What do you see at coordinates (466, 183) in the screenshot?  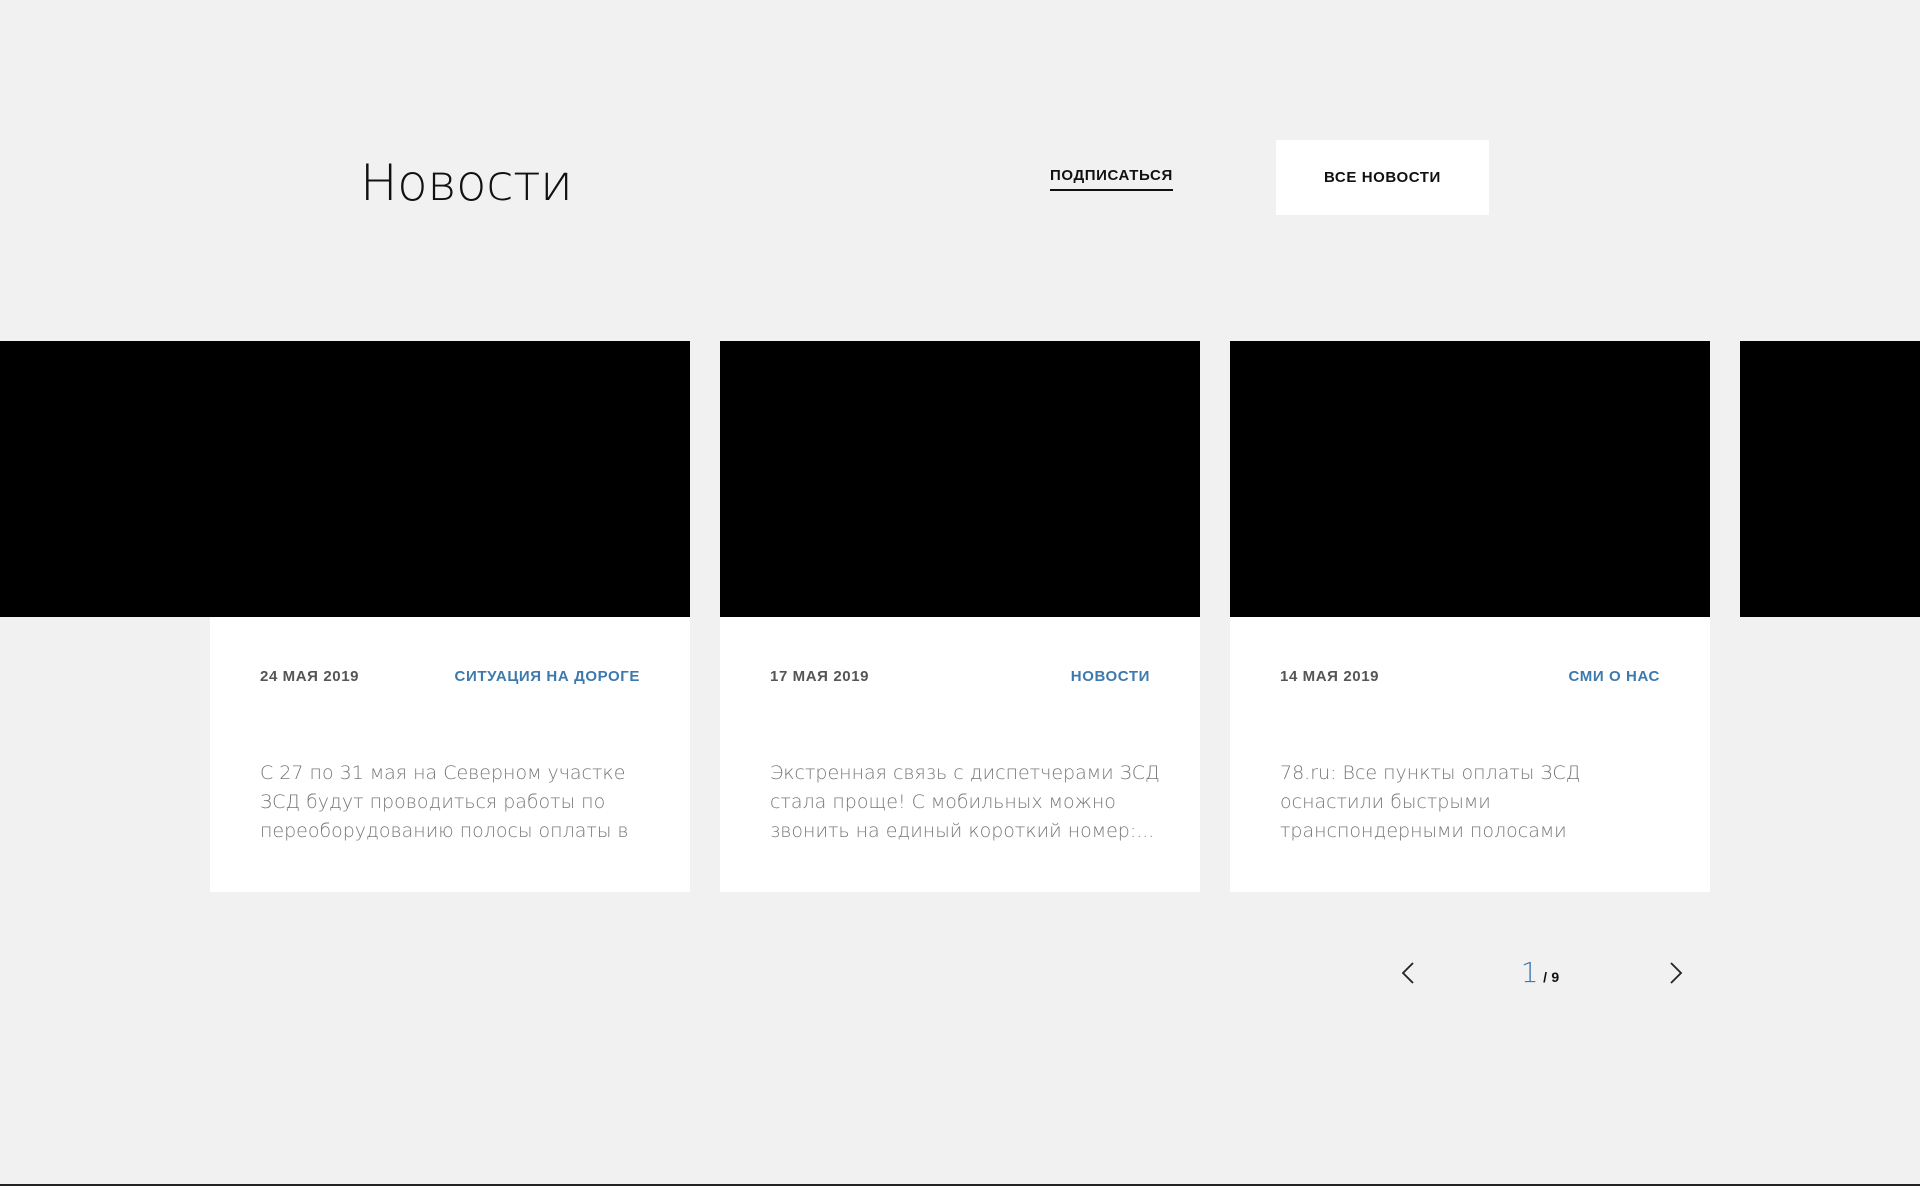 I see `page-title: Новости` at bounding box center [466, 183].